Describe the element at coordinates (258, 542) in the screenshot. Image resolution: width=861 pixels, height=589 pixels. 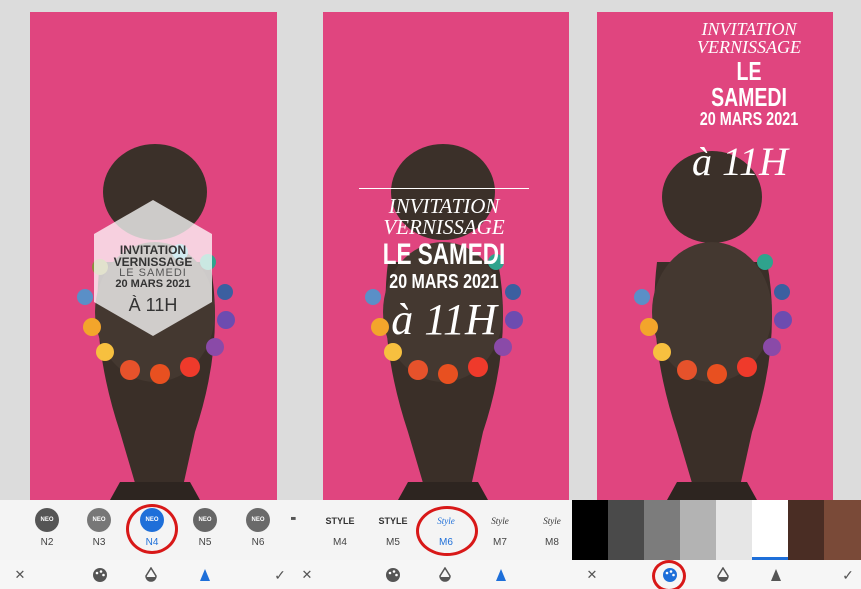
I see `thumb-label: N6` at that location.